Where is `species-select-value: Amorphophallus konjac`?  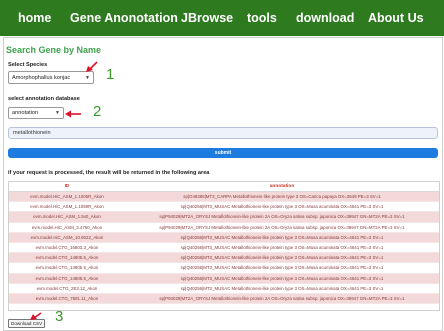
species-select-value: Amorphophallus konjac is located at coordinates (41, 77).